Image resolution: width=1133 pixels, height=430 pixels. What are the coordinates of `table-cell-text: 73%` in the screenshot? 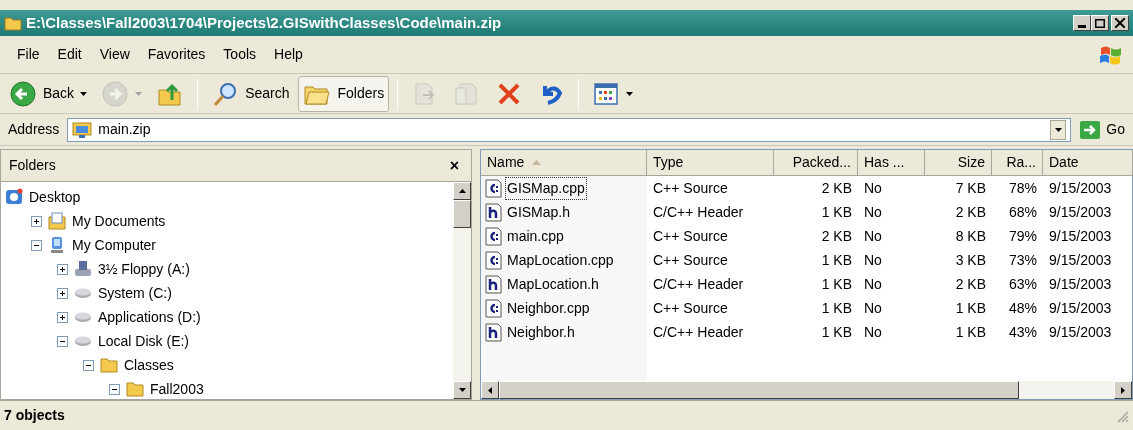 It's located at (1022, 260).